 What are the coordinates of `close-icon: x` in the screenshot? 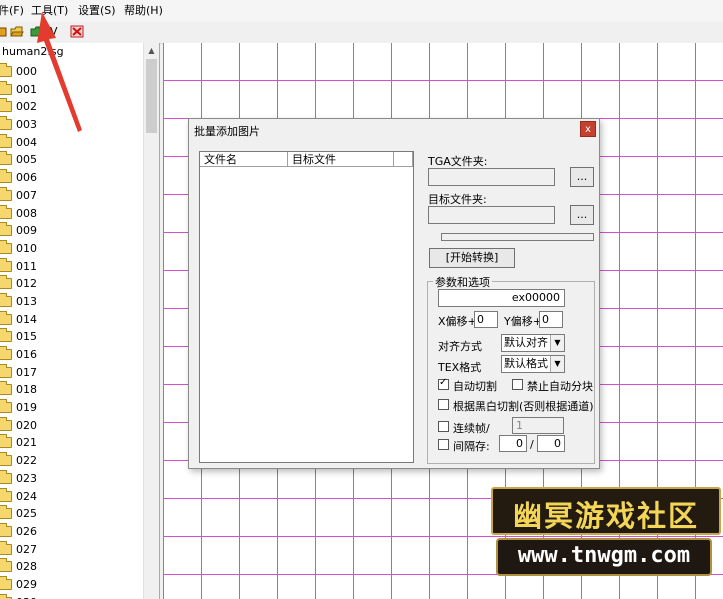 It's located at (588, 129).